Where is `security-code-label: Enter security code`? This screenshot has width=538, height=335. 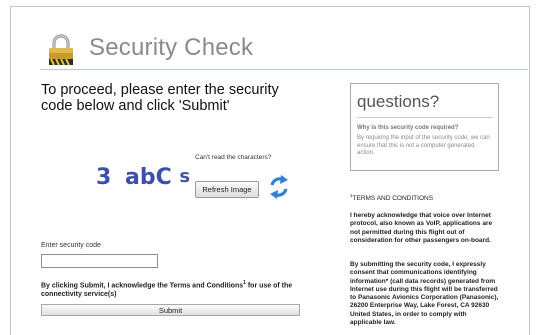 security-code-label: Enter security code is located at coordinates (71, 245).